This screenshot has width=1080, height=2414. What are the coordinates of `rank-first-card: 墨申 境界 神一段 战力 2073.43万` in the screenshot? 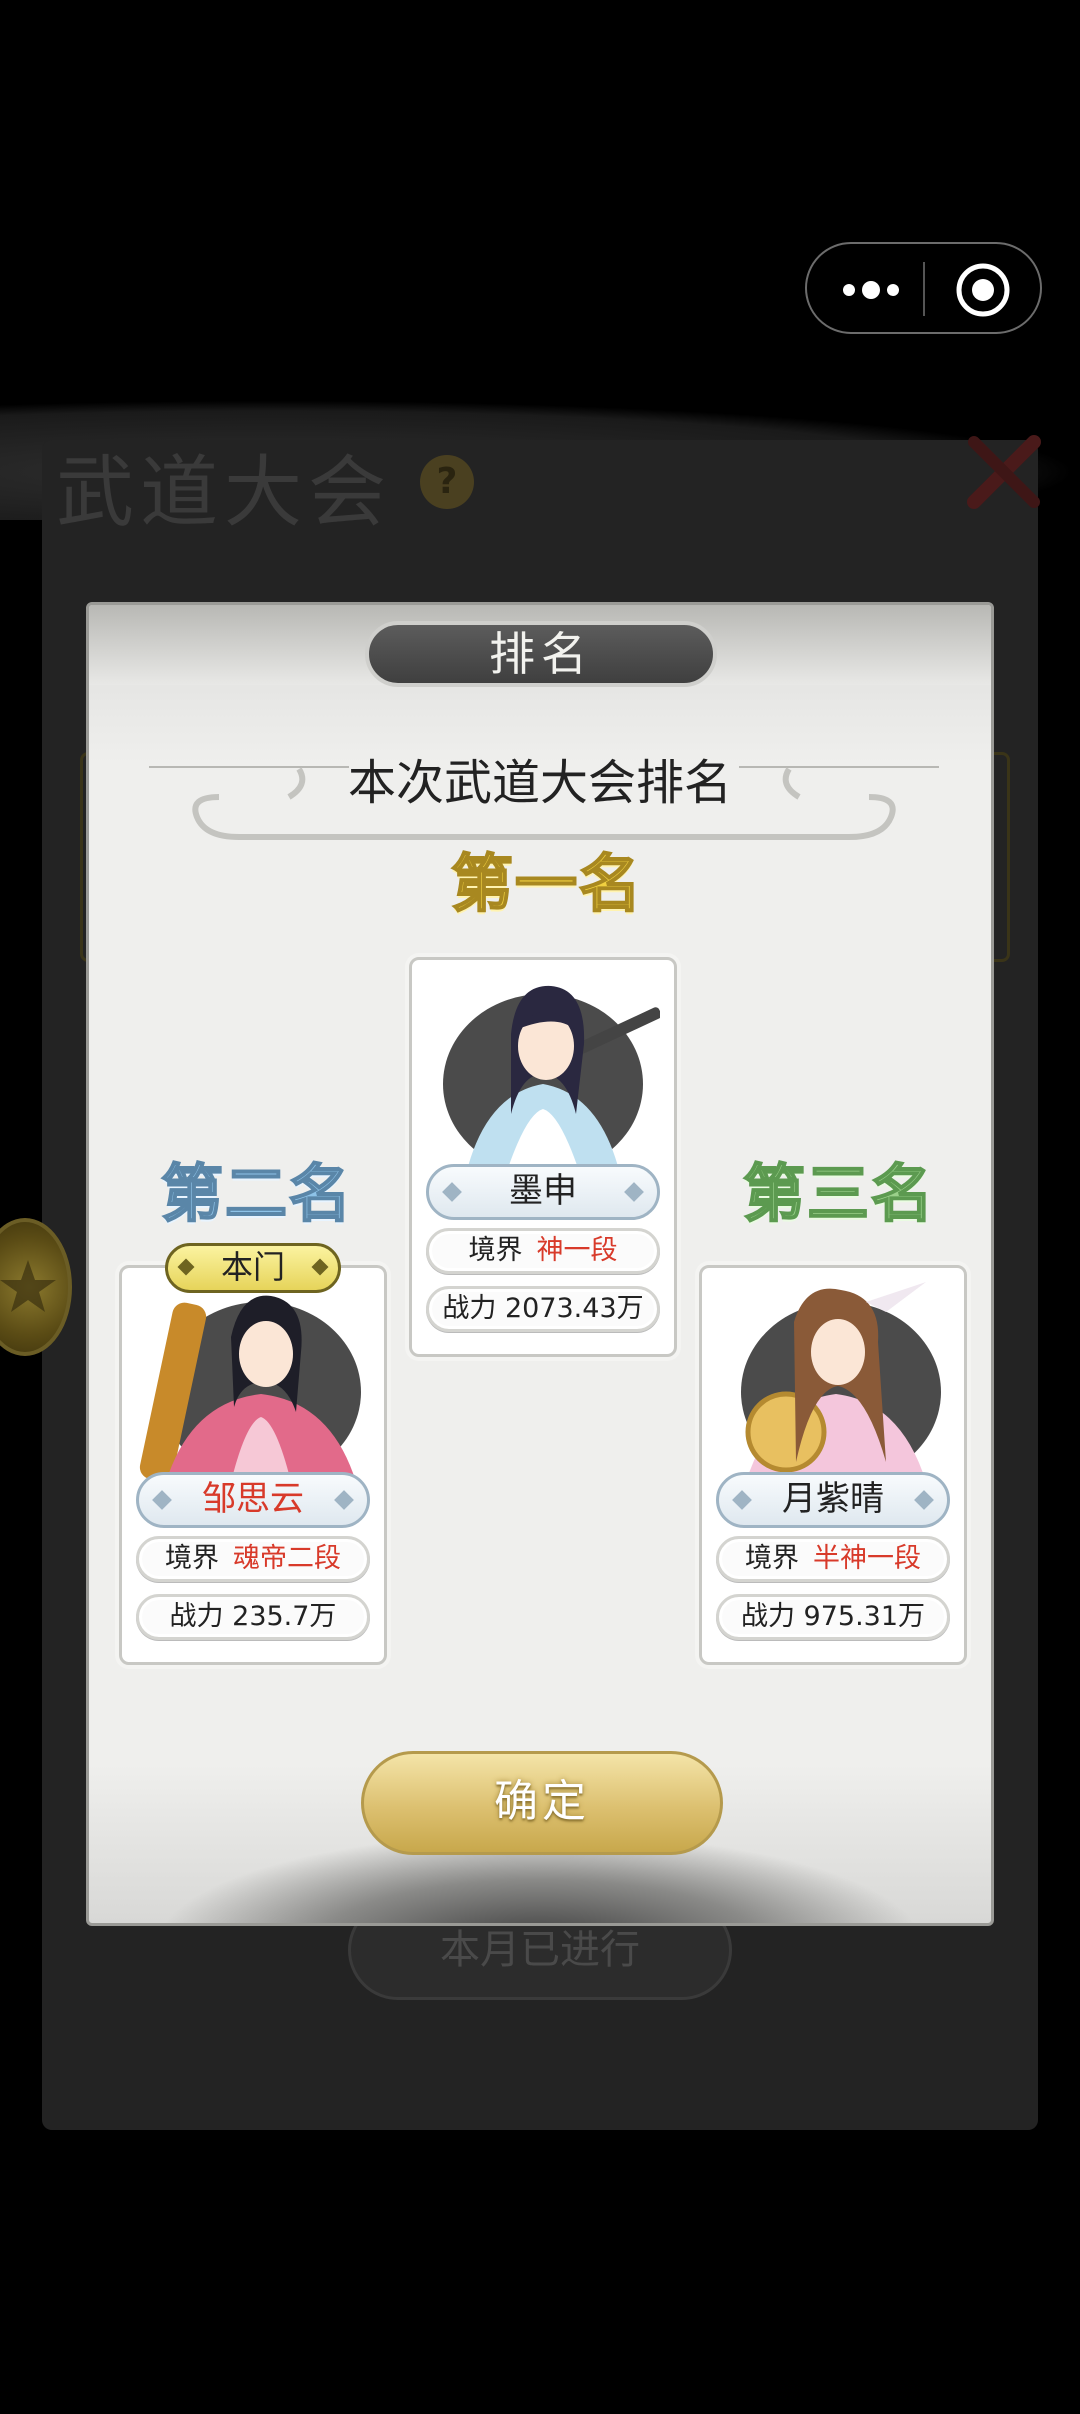 It's located at (543, 1157).